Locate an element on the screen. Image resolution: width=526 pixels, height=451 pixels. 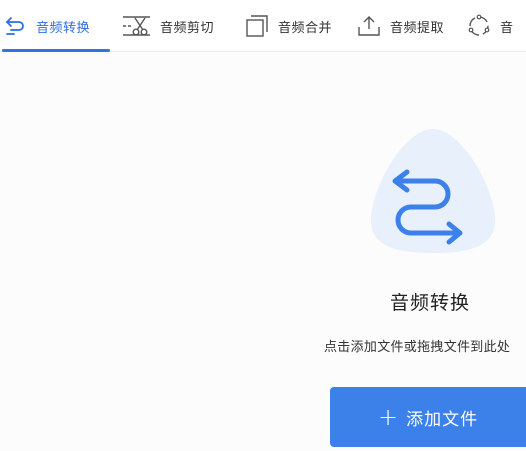
tab-audio-cut: 音频剪切 is located at coordinates (168, 26).